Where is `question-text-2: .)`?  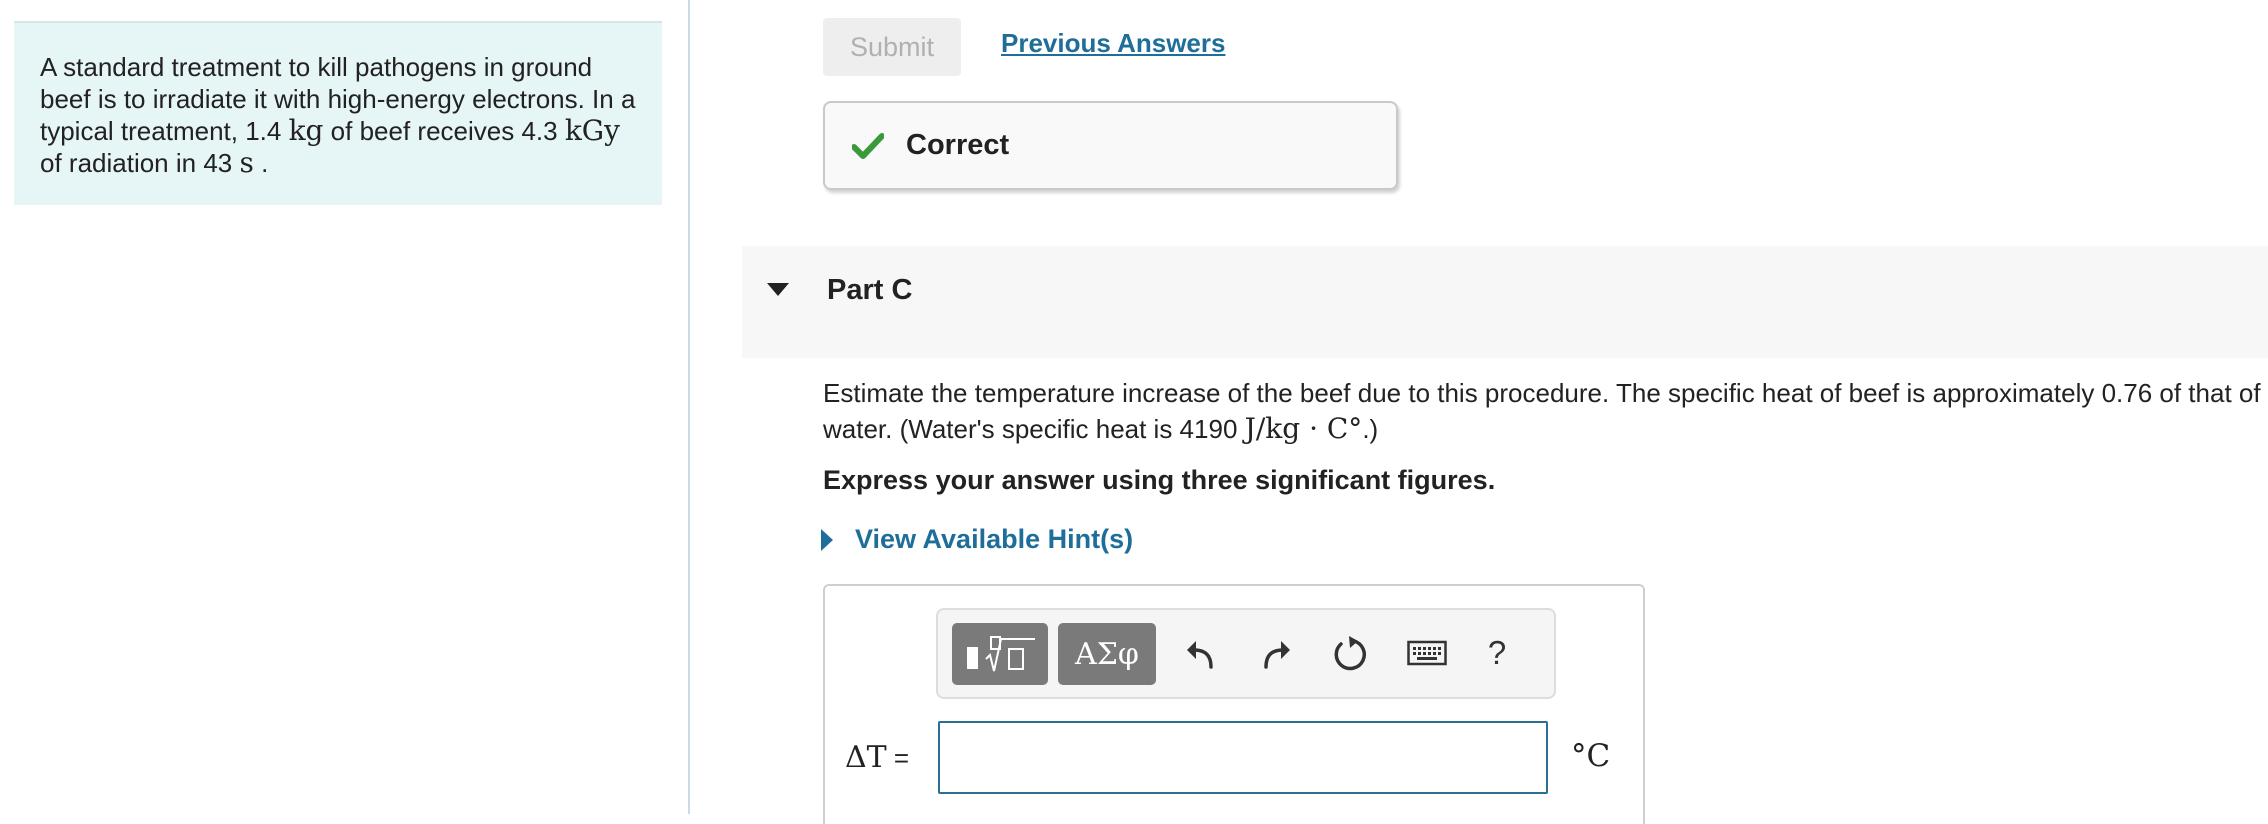 question-text-2: .) is located at coordinates (1370, 429).